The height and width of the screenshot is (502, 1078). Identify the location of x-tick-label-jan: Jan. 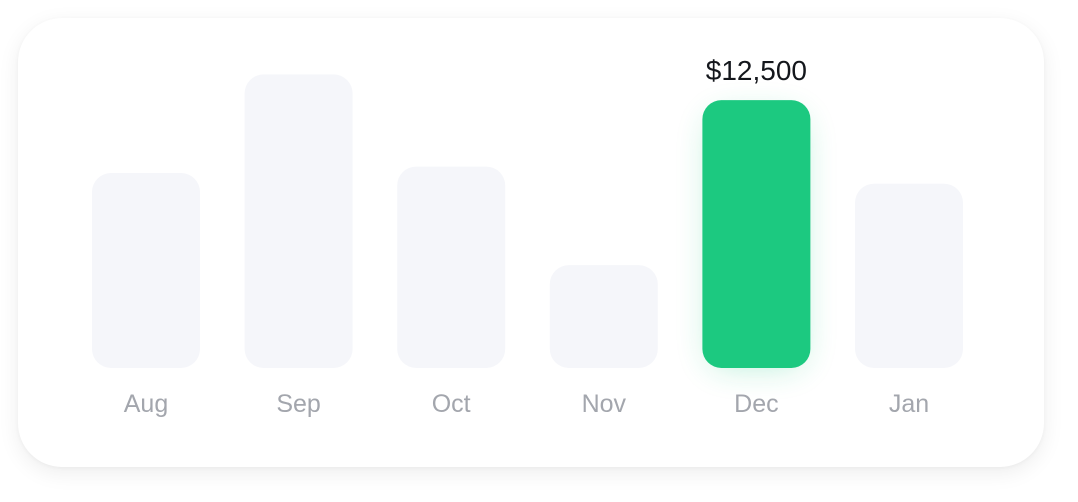
(909, 404).